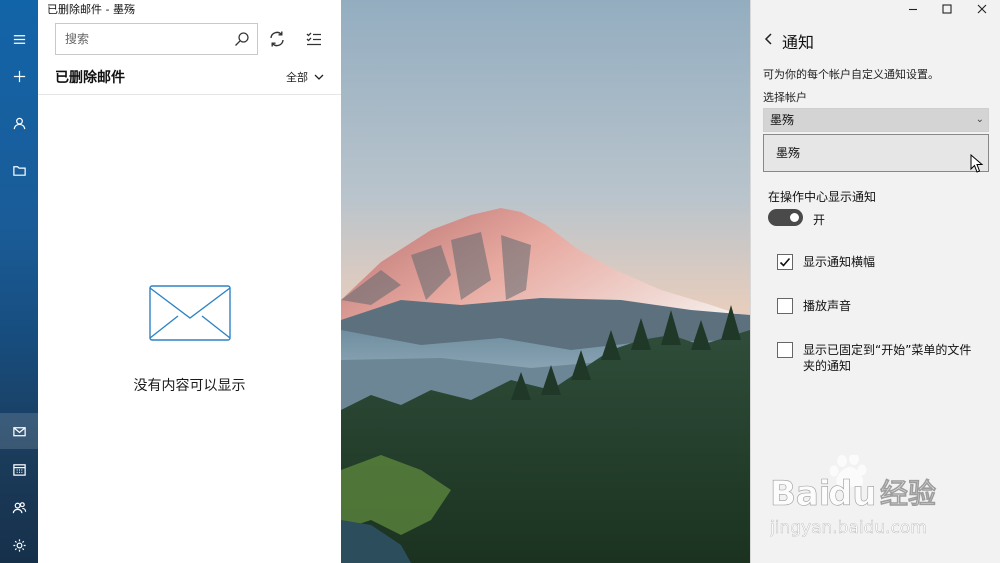 The width and height of the screenshot is (1000, 563). I want to click on maximize-icon, so click(947, 9).